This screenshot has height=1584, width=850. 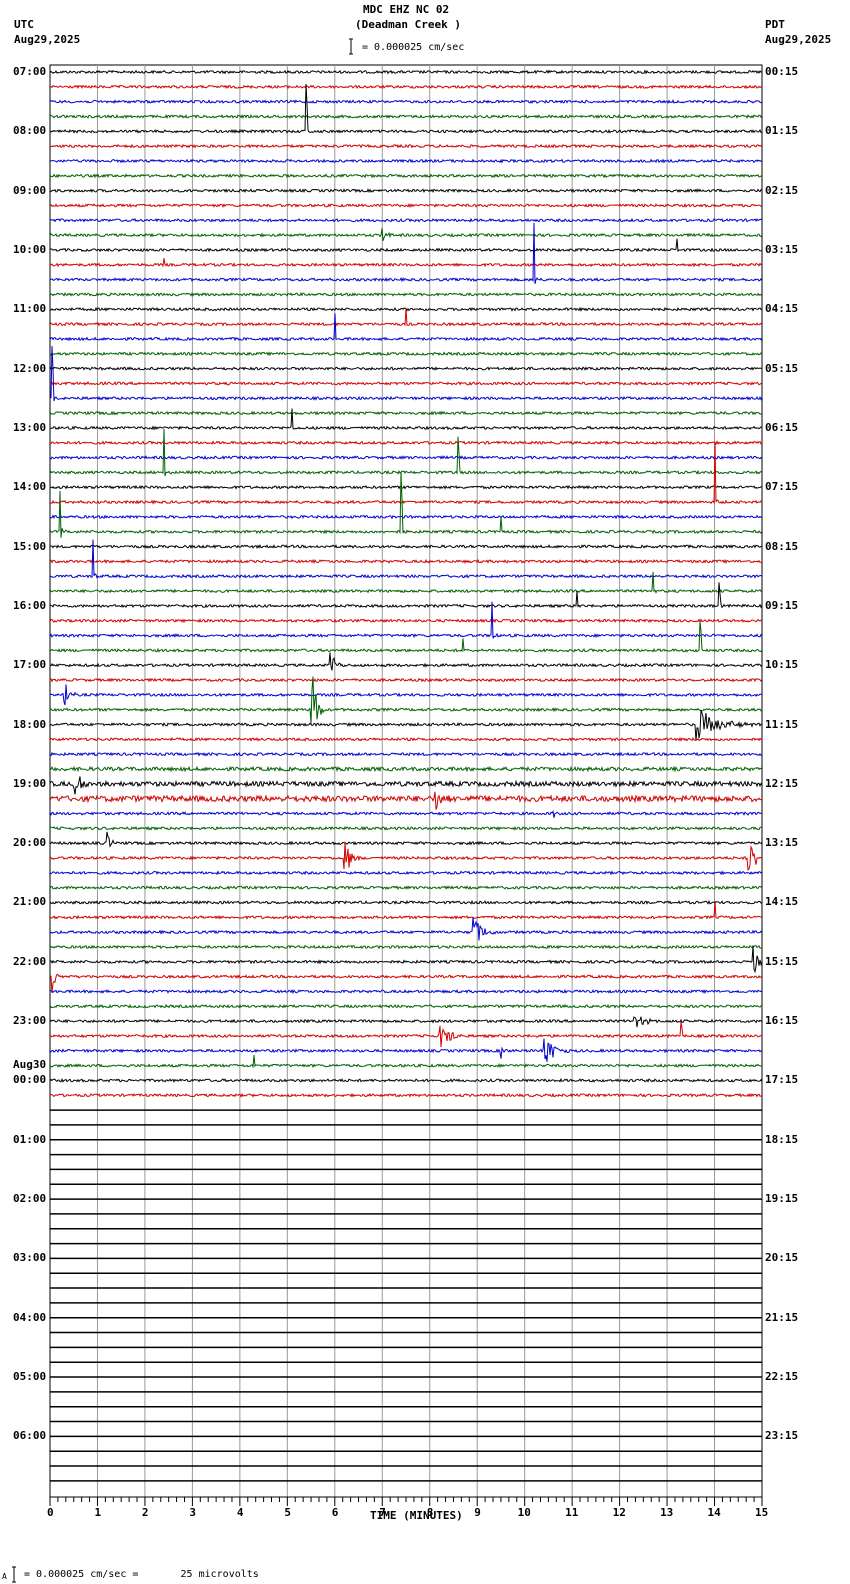 What do you see at coordinates (30, 309) in the screenshot?
I see `left-time-label: 11:00` at bounding box center [30, 309].